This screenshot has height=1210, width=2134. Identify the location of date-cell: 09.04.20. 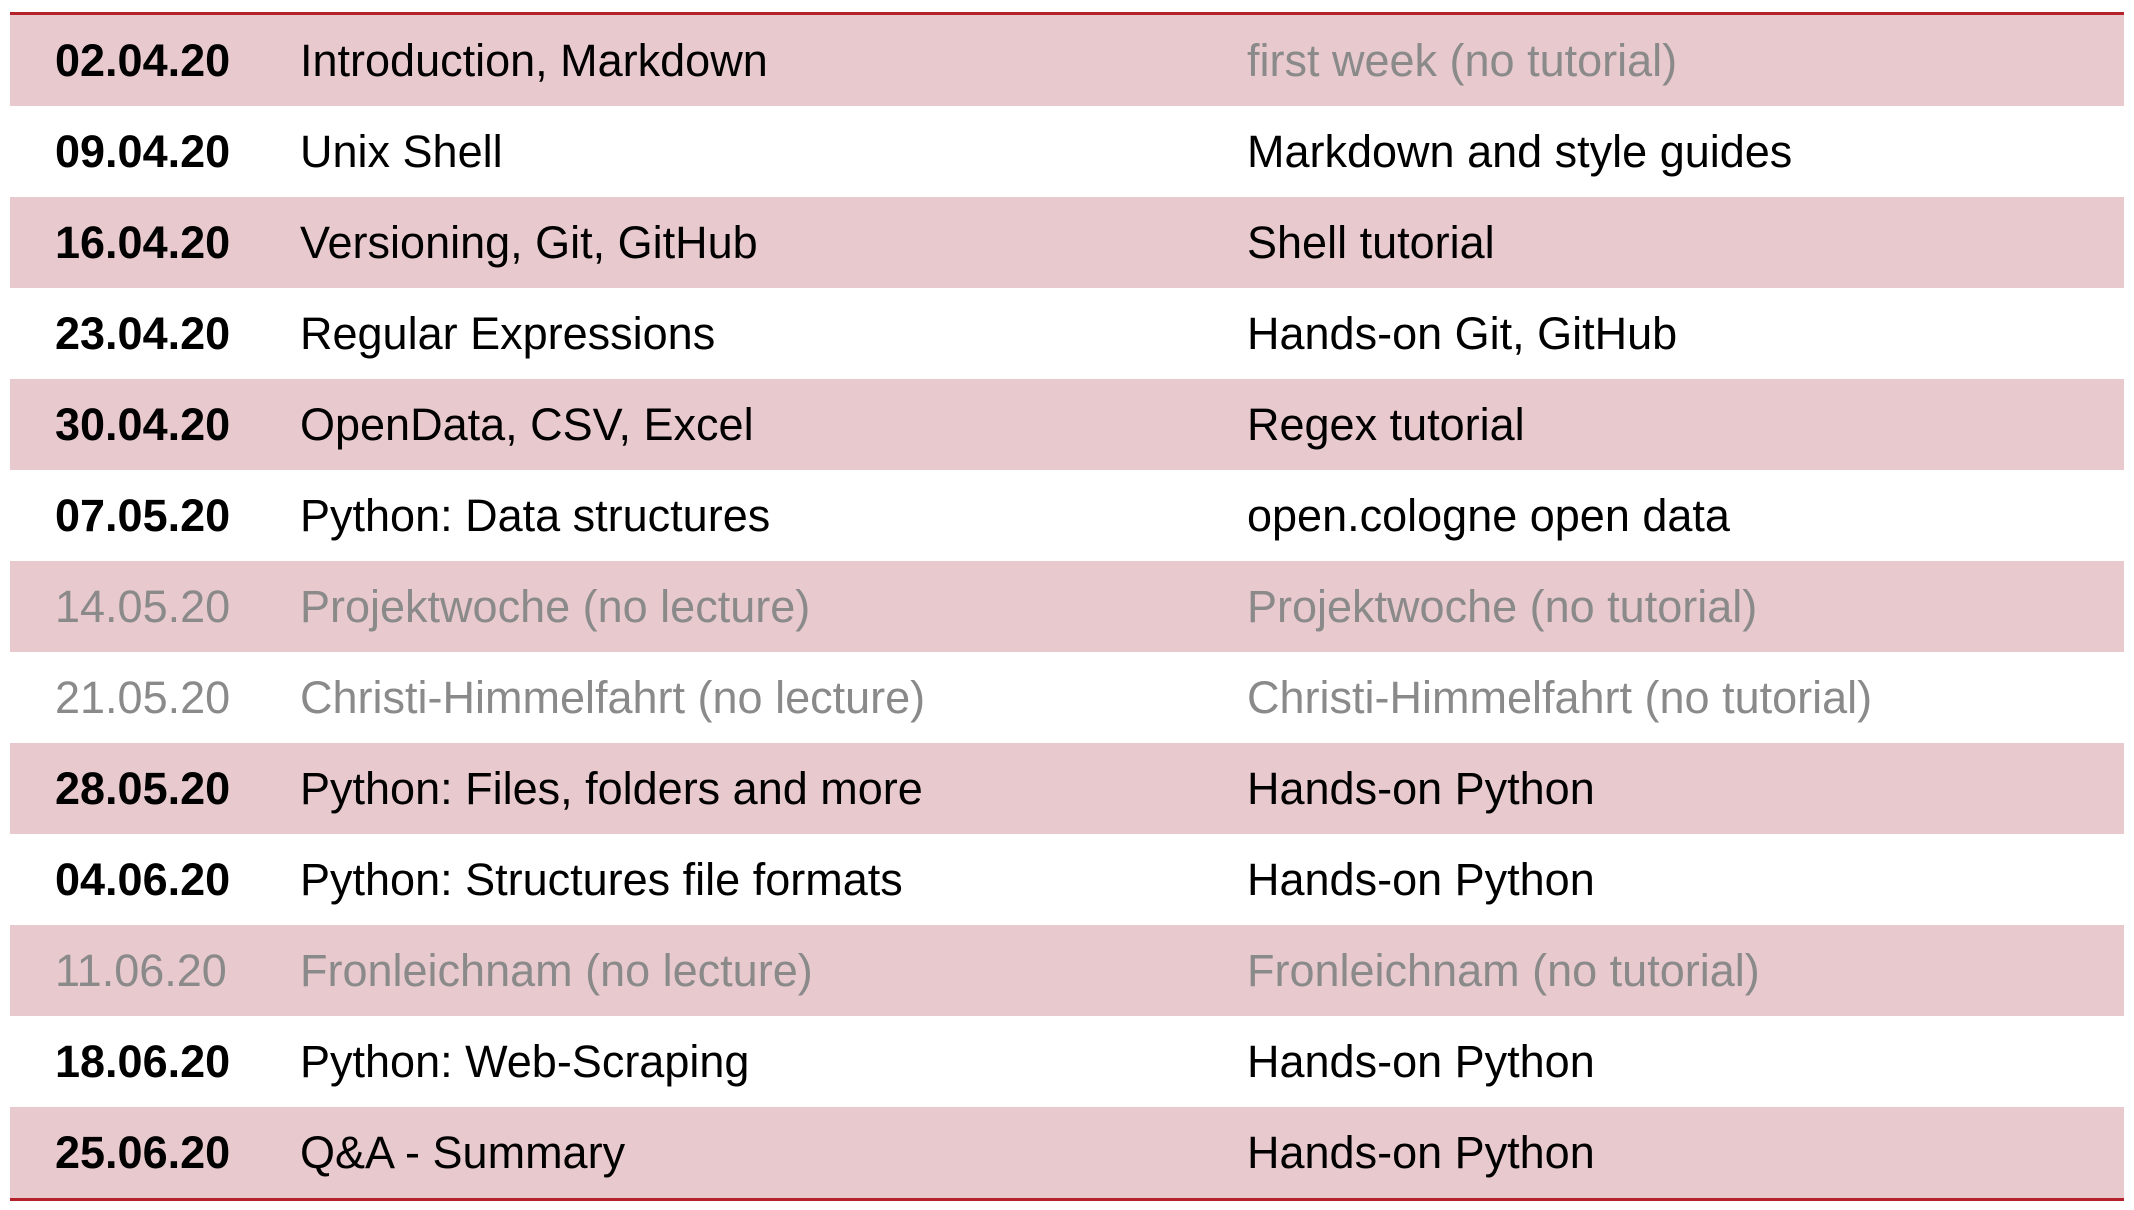
(143, 151).